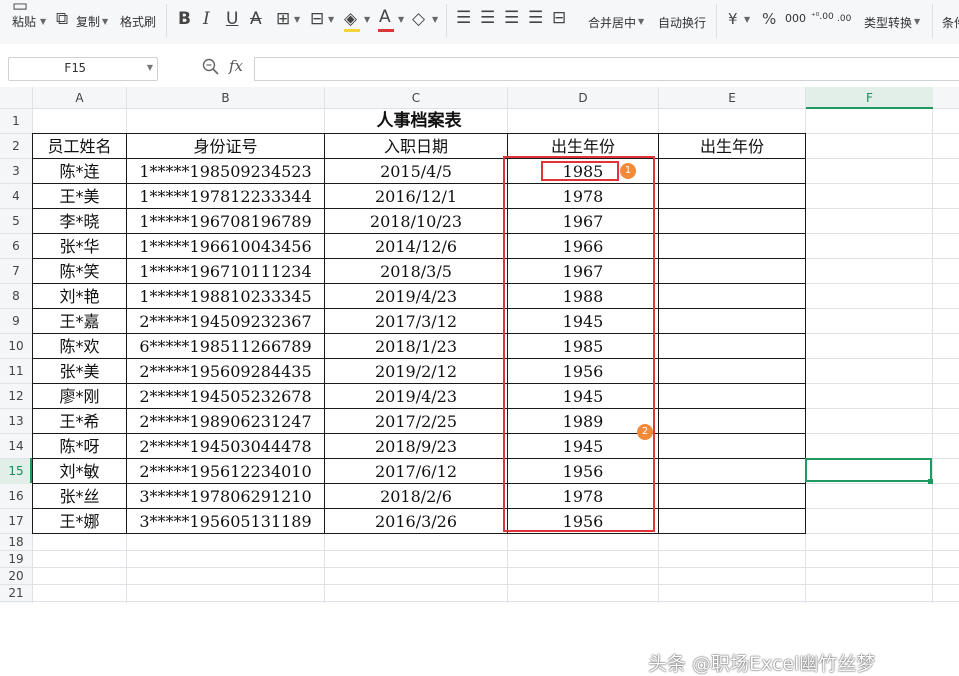  What do you see at coordinates (894, 22) in the screenshot?
I see `type-convert-button: 类型转换 ▼` at bounding box center [894, 22].